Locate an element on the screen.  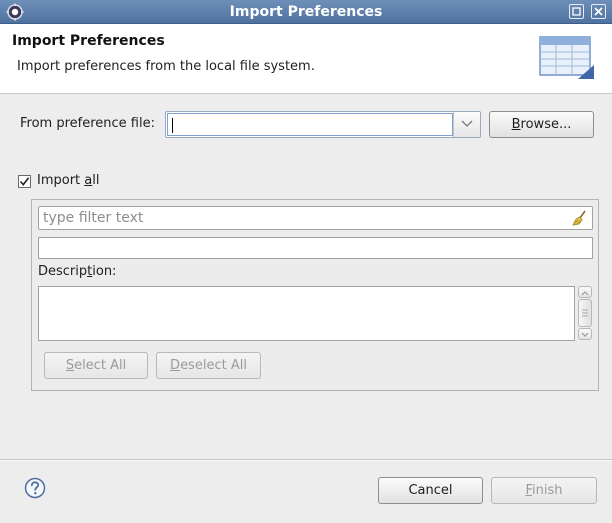
scroll-down-button is located at coordinates (585, 334).